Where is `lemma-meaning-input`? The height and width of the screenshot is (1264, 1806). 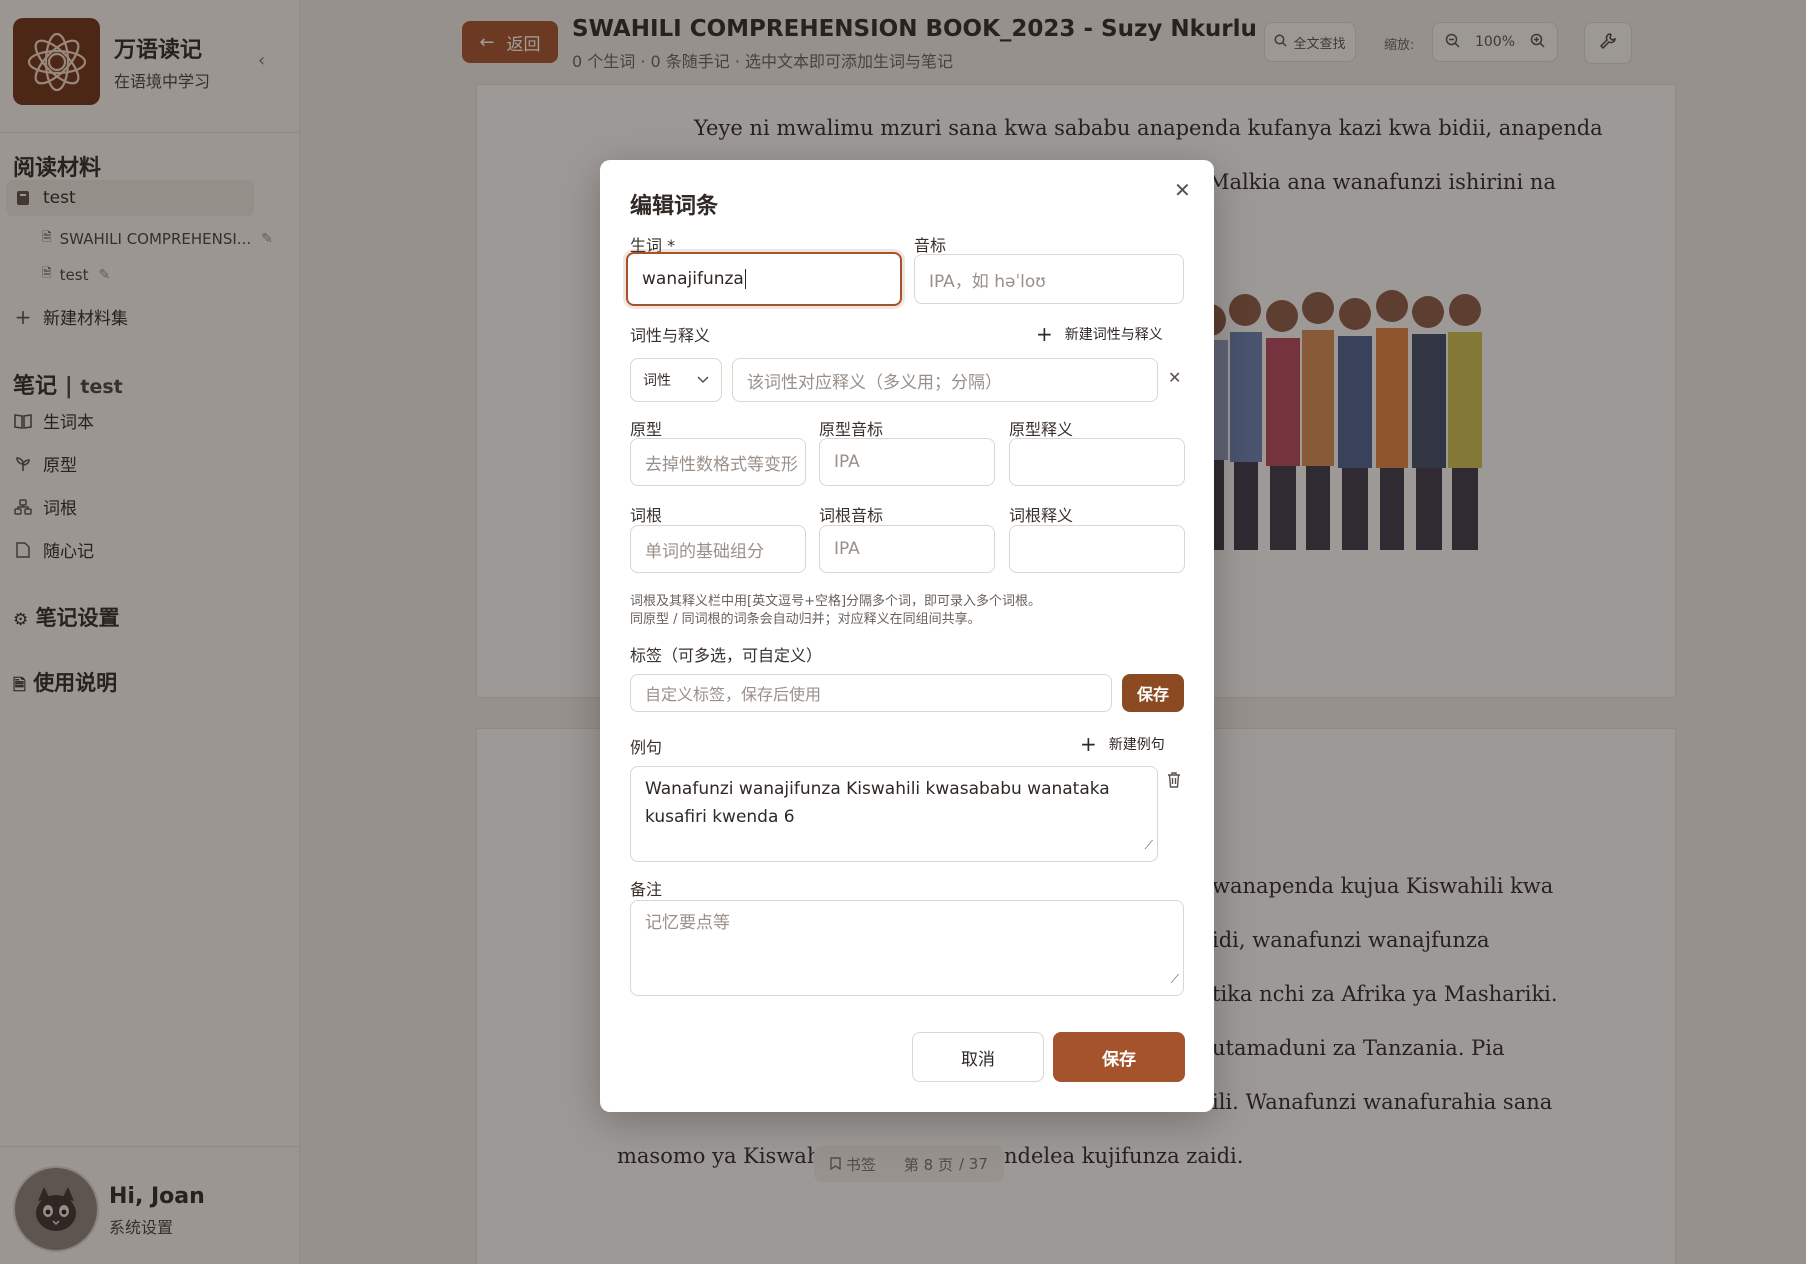 lemma-meaning-input is located at coordinates (1097, 462).